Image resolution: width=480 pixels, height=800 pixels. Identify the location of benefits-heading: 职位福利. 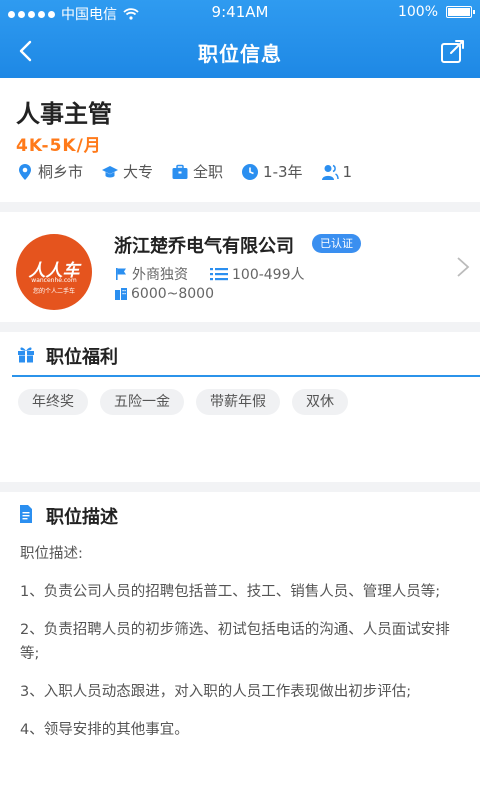
(82, 357).